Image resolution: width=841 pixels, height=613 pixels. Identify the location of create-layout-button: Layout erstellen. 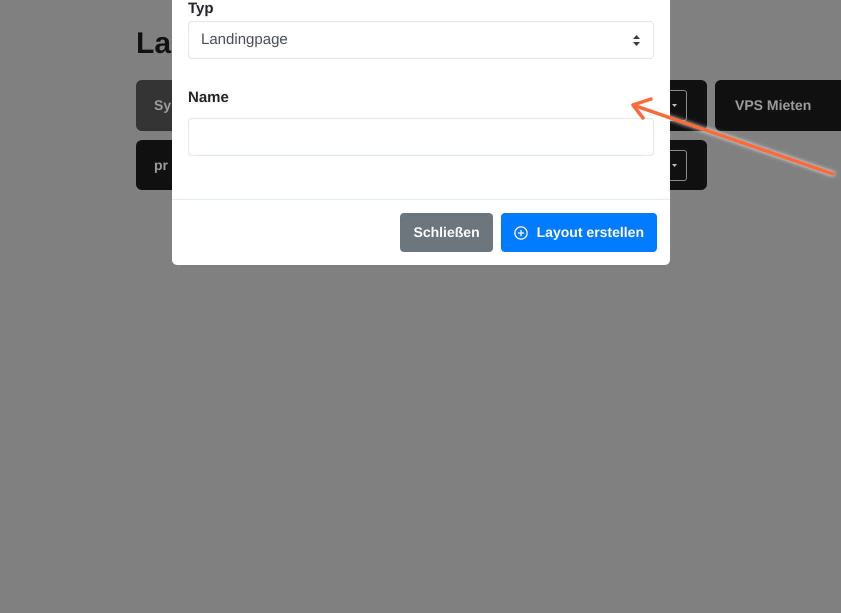
(578, 232).